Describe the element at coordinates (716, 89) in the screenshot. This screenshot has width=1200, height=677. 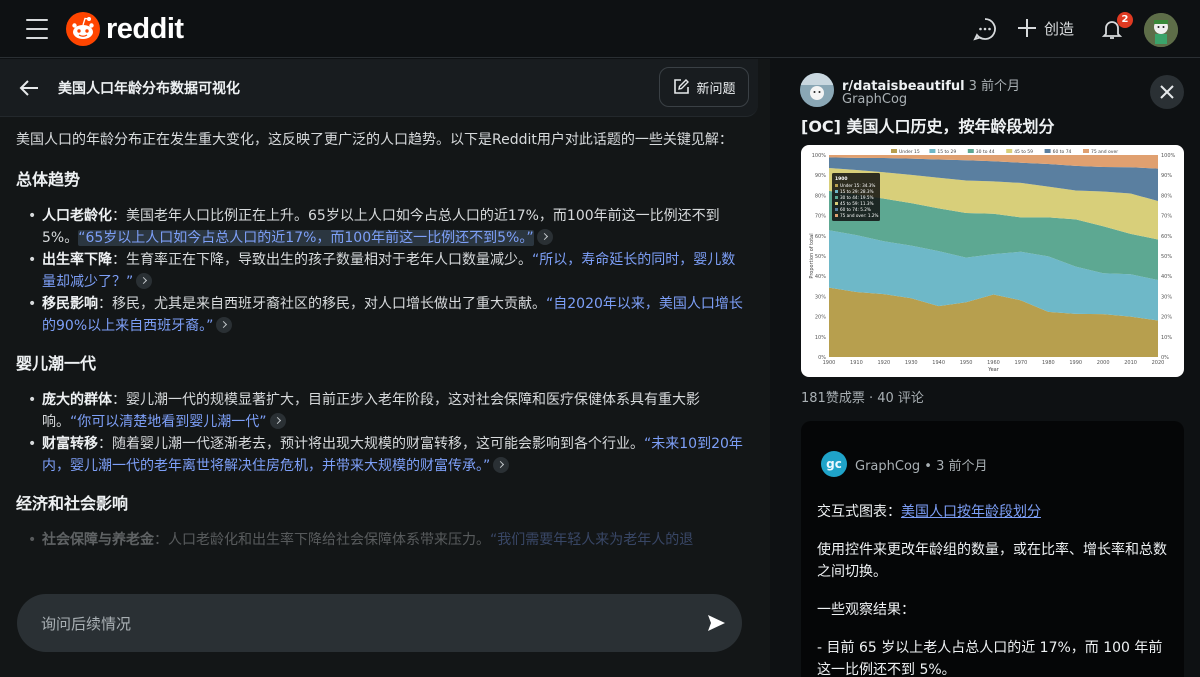
I see `new-question-label: 新问题` at that location.